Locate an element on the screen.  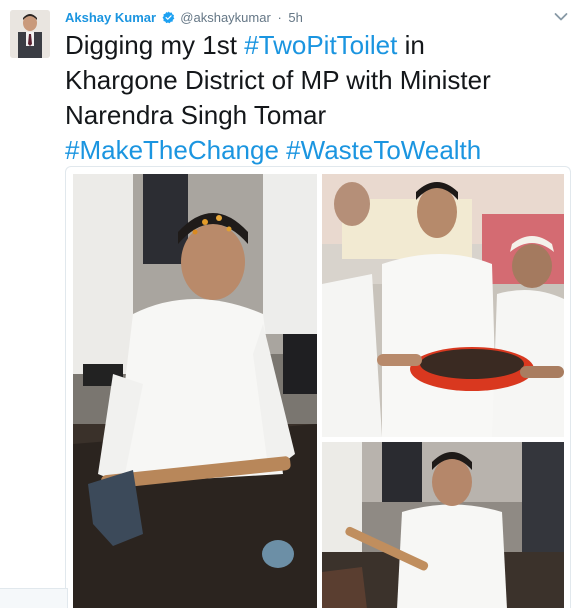
tweet-header: Akshay Kumar @akshaykumar · 5h is located at coordinates (184, 18).